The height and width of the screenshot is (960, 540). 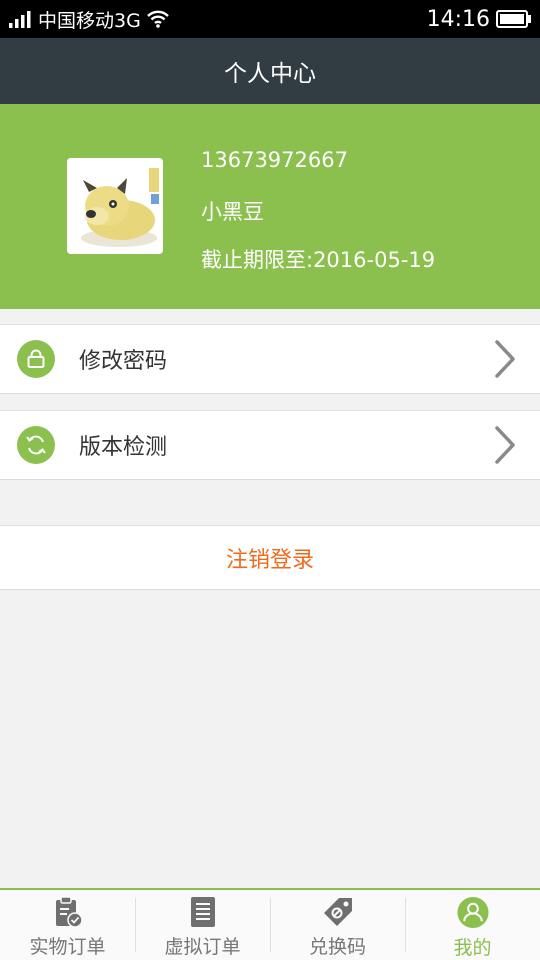 I want to click on tab-mine: 我的, so click(x=472, y=925).